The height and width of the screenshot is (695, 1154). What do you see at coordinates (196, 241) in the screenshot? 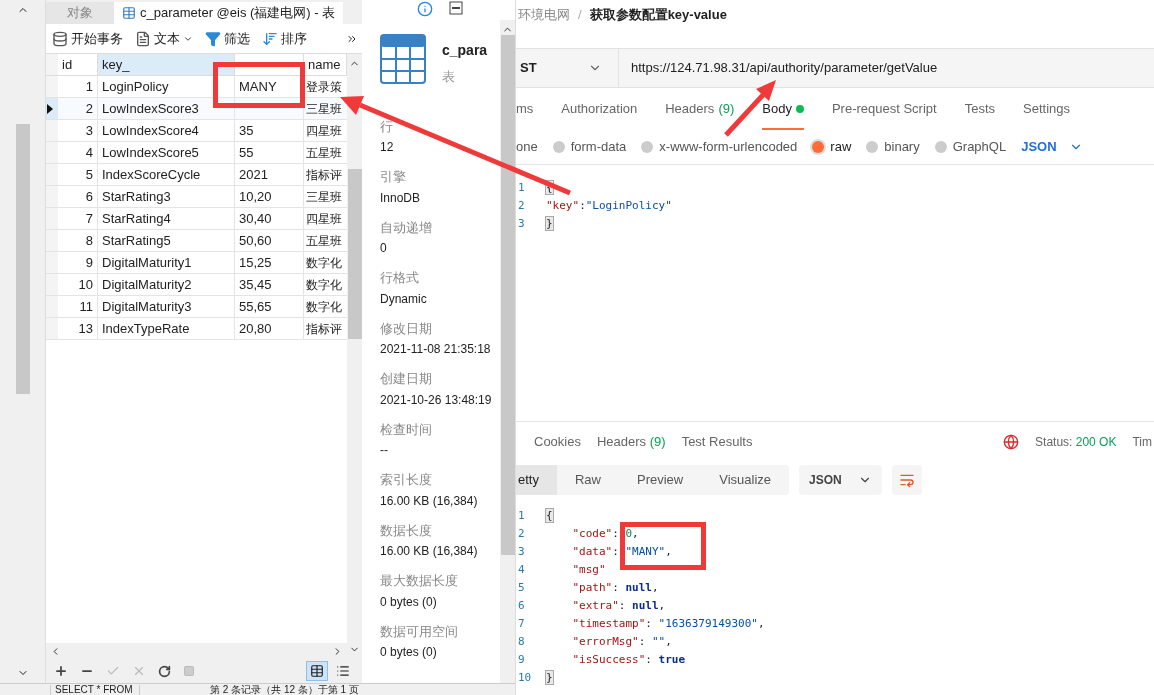
I see `table-row: 8 StarRating5 50,60 五星班` at bounding box center [196, 241].